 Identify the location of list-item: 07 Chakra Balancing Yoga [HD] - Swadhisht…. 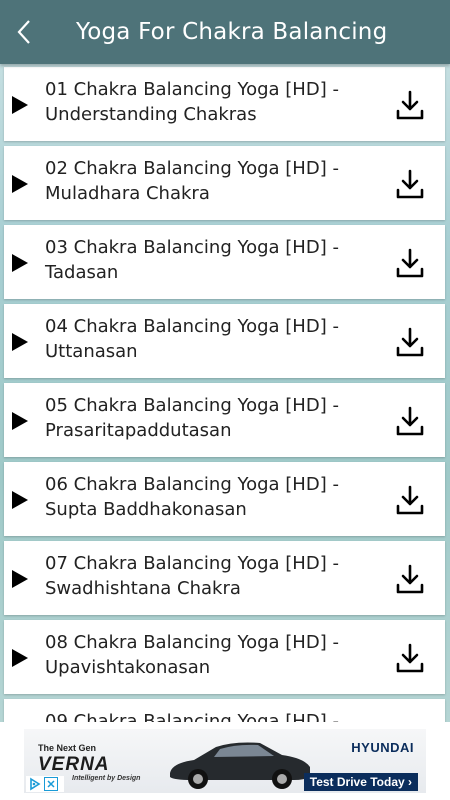
(224, 578).